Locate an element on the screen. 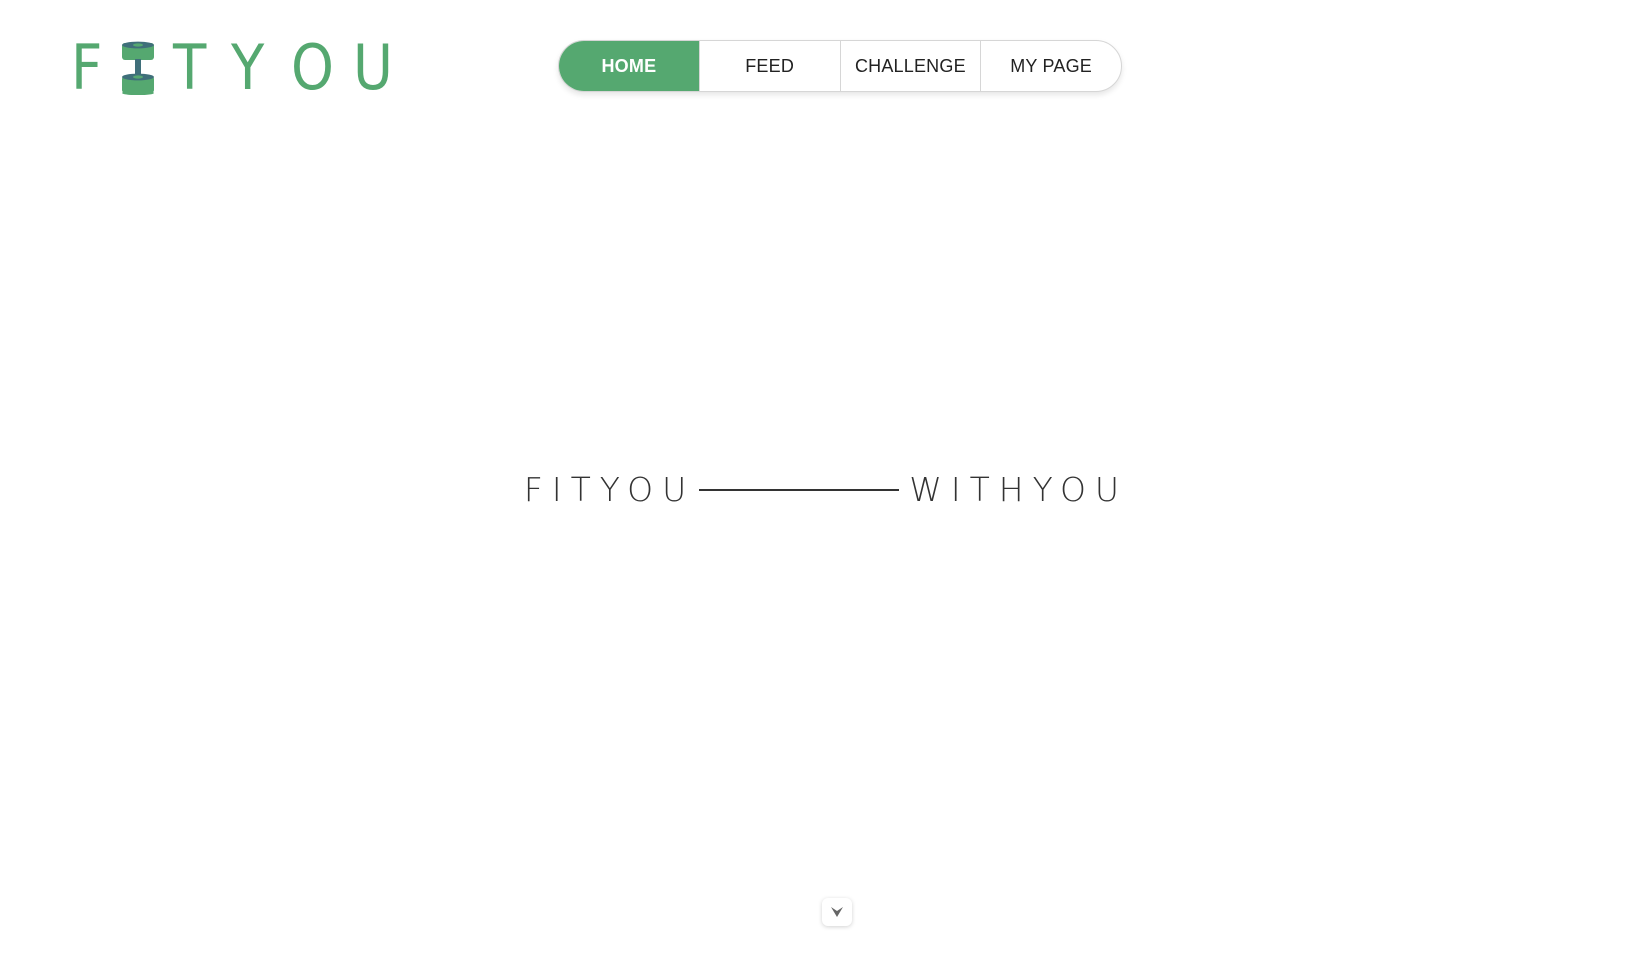 This screenshot has width=1652, height=957. dumbbell-icon is located at coordinates (138, 68).